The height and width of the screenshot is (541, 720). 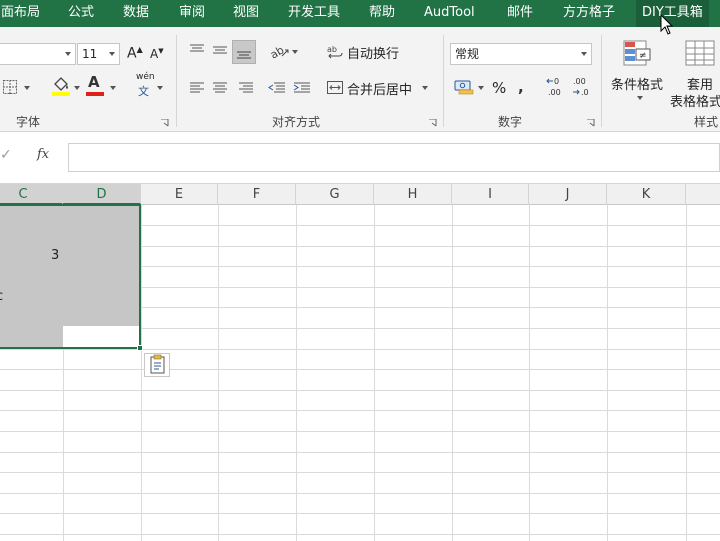 I want to click on tab-mail: 邮件, so click(x=520, y=13).